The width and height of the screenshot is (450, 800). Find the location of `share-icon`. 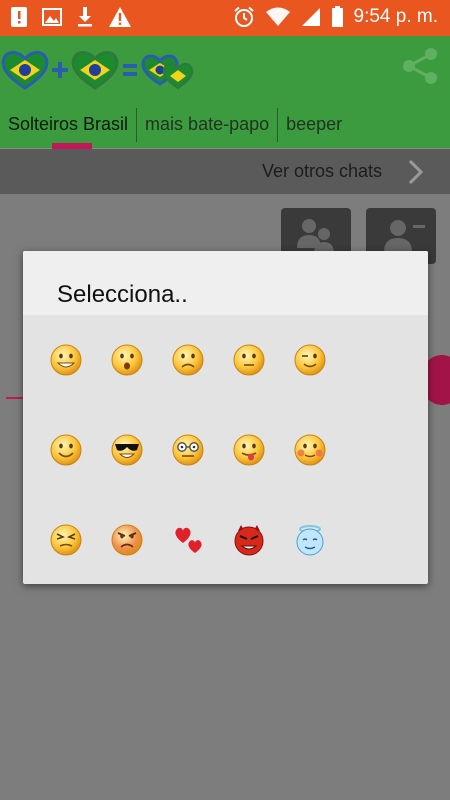

share-icon is located at coordinates (420, 66).